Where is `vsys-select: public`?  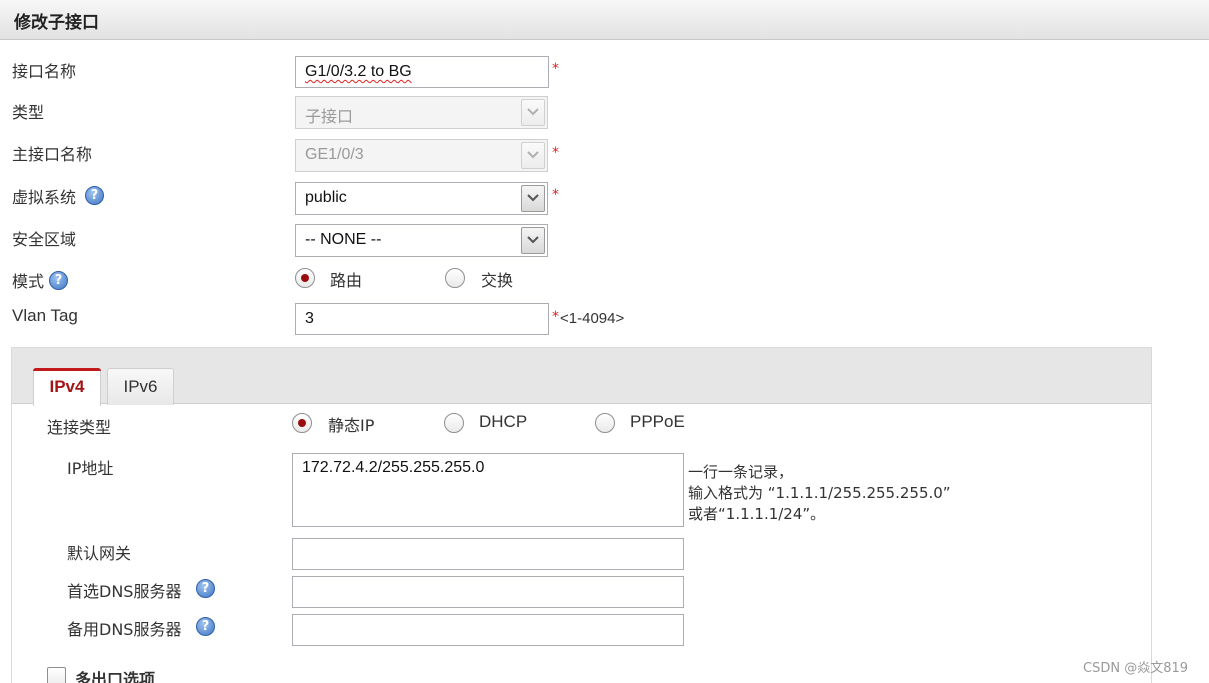 vsys-select: public is located at coordinates (421, 198).